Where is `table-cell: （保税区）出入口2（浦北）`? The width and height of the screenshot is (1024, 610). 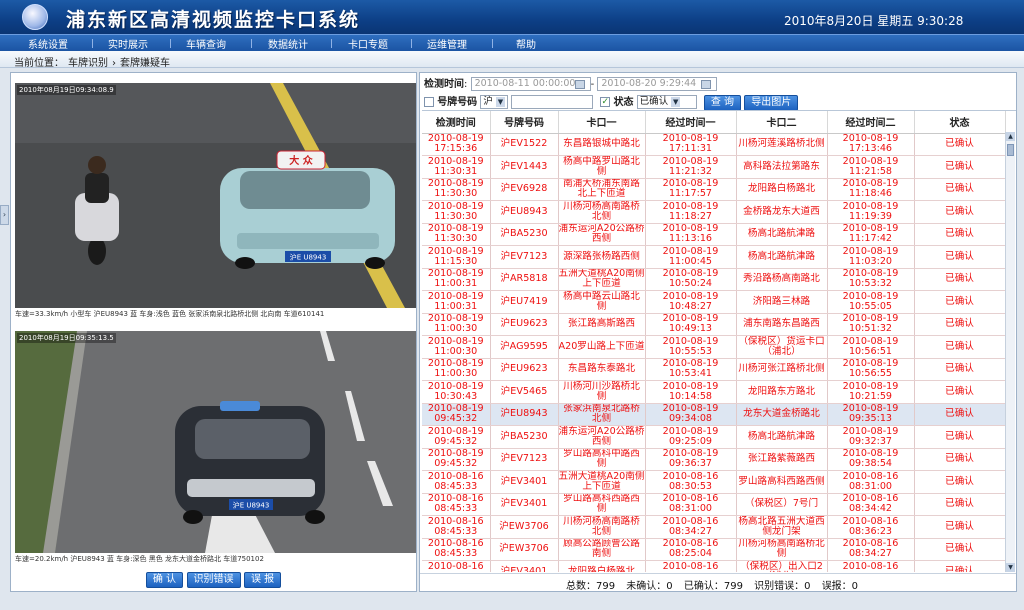 table-cell: （保税区）出入口2（浦北） is located at coordinates (782, 566).